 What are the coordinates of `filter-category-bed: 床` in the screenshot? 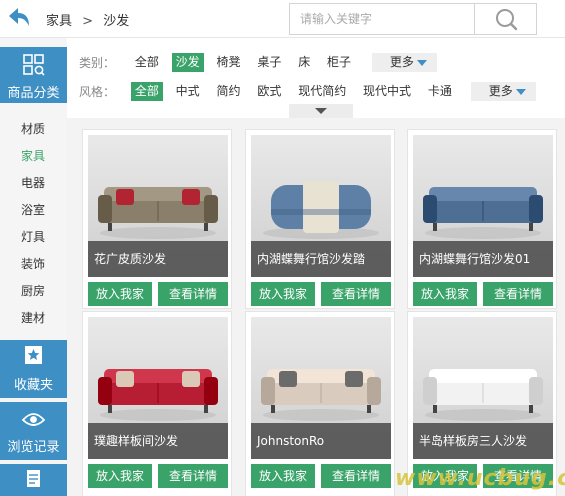 It's located at (304, 62).